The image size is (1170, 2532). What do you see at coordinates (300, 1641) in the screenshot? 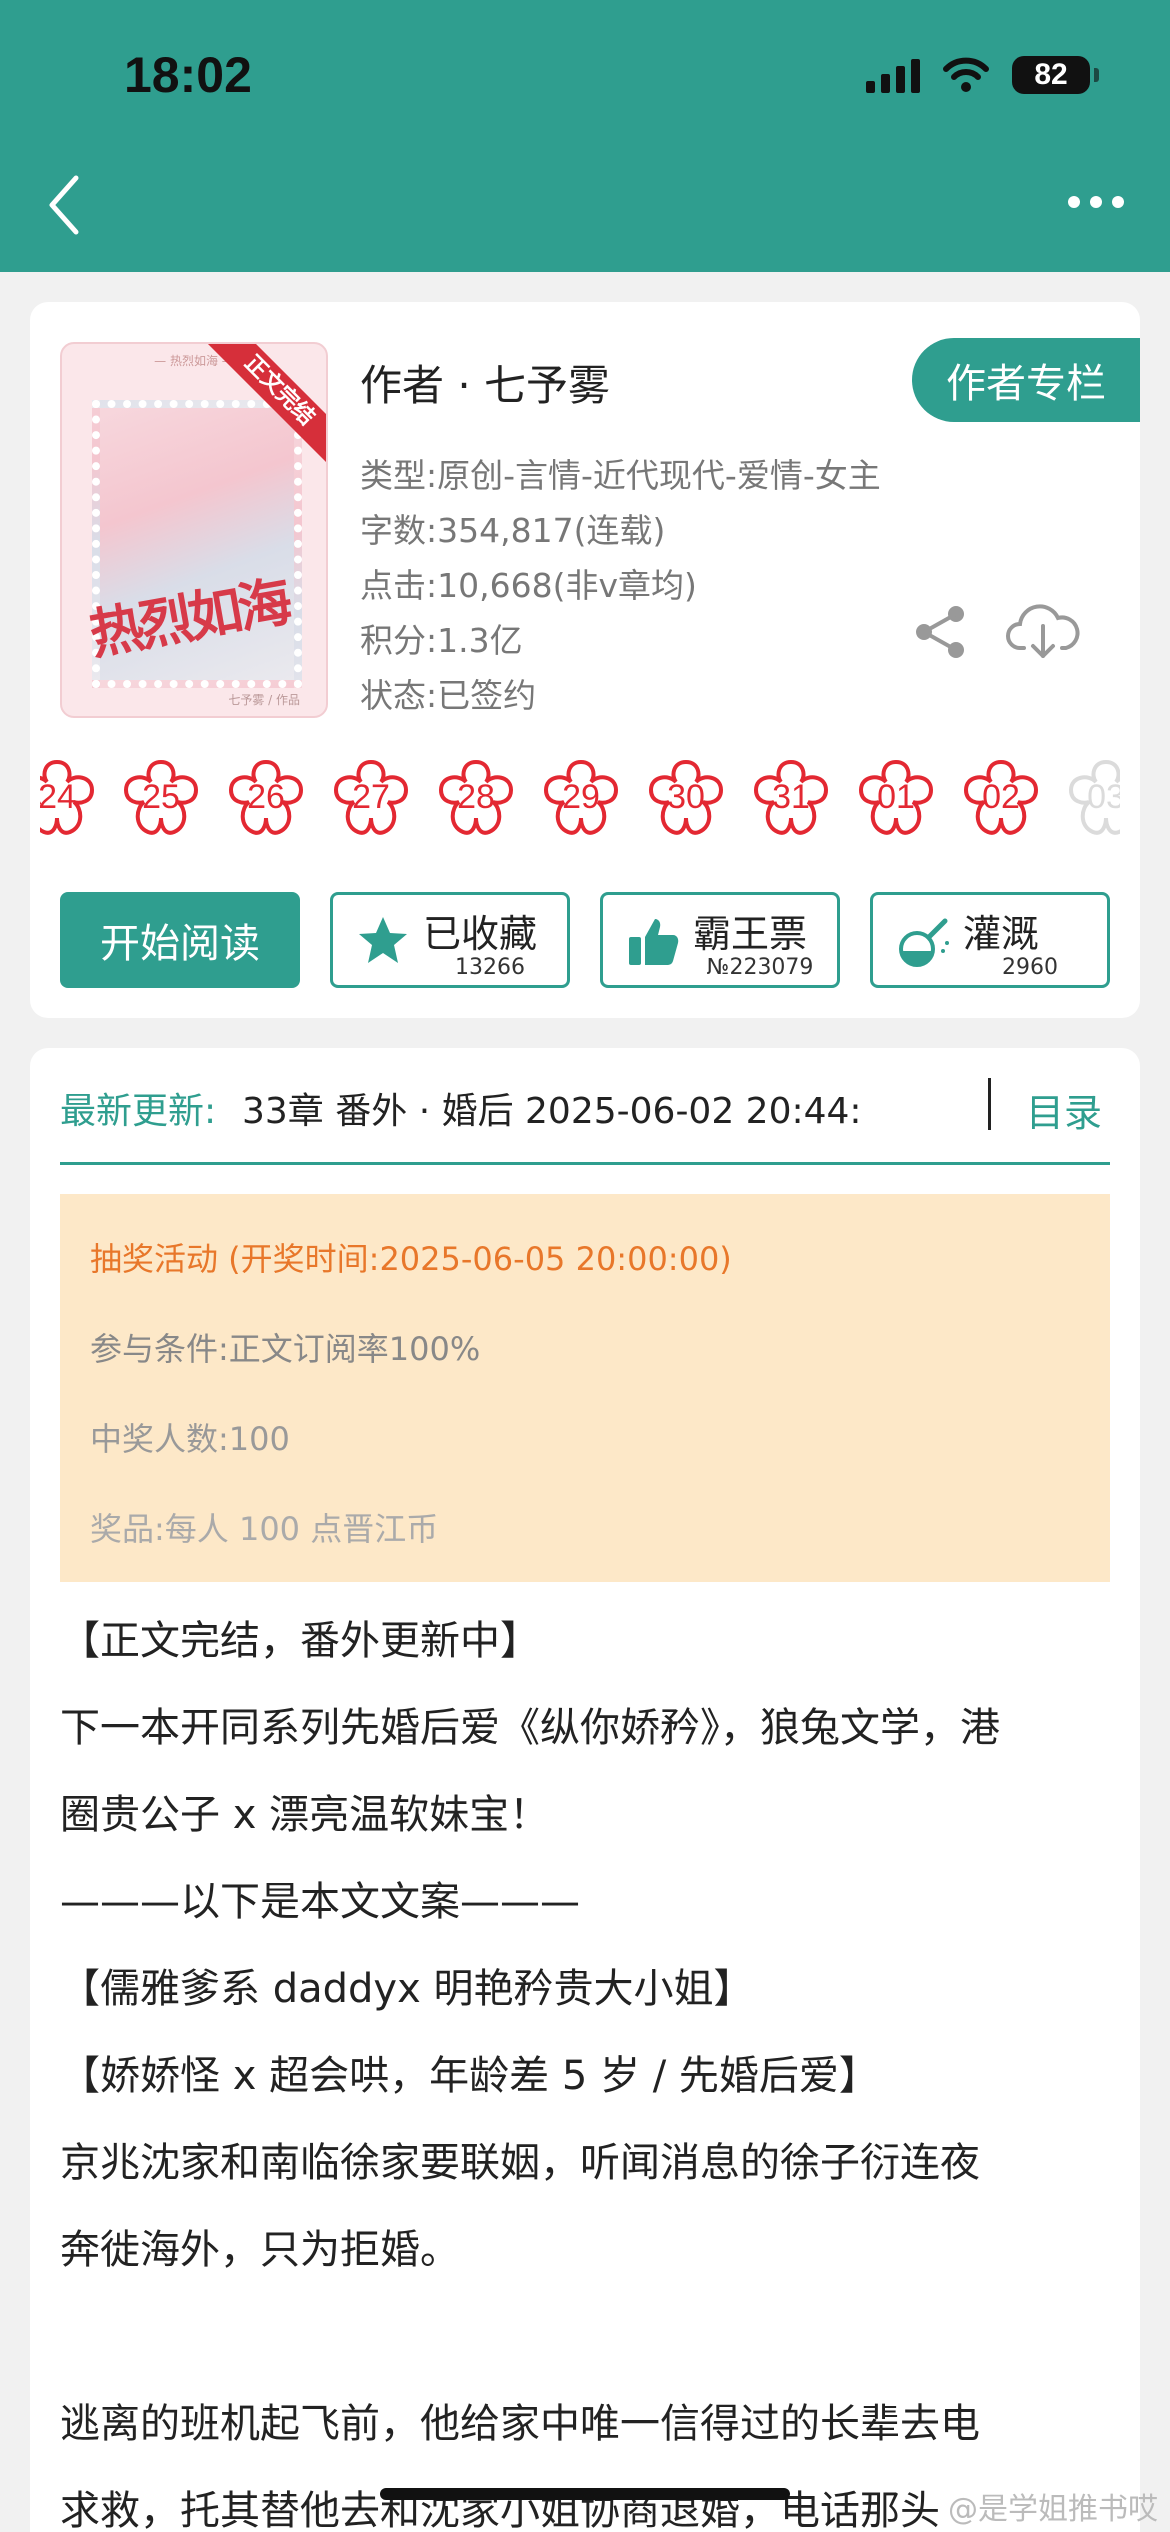
I see `description-line: 【正文完结，番外更新中】` at bounding box center [300, 1641].